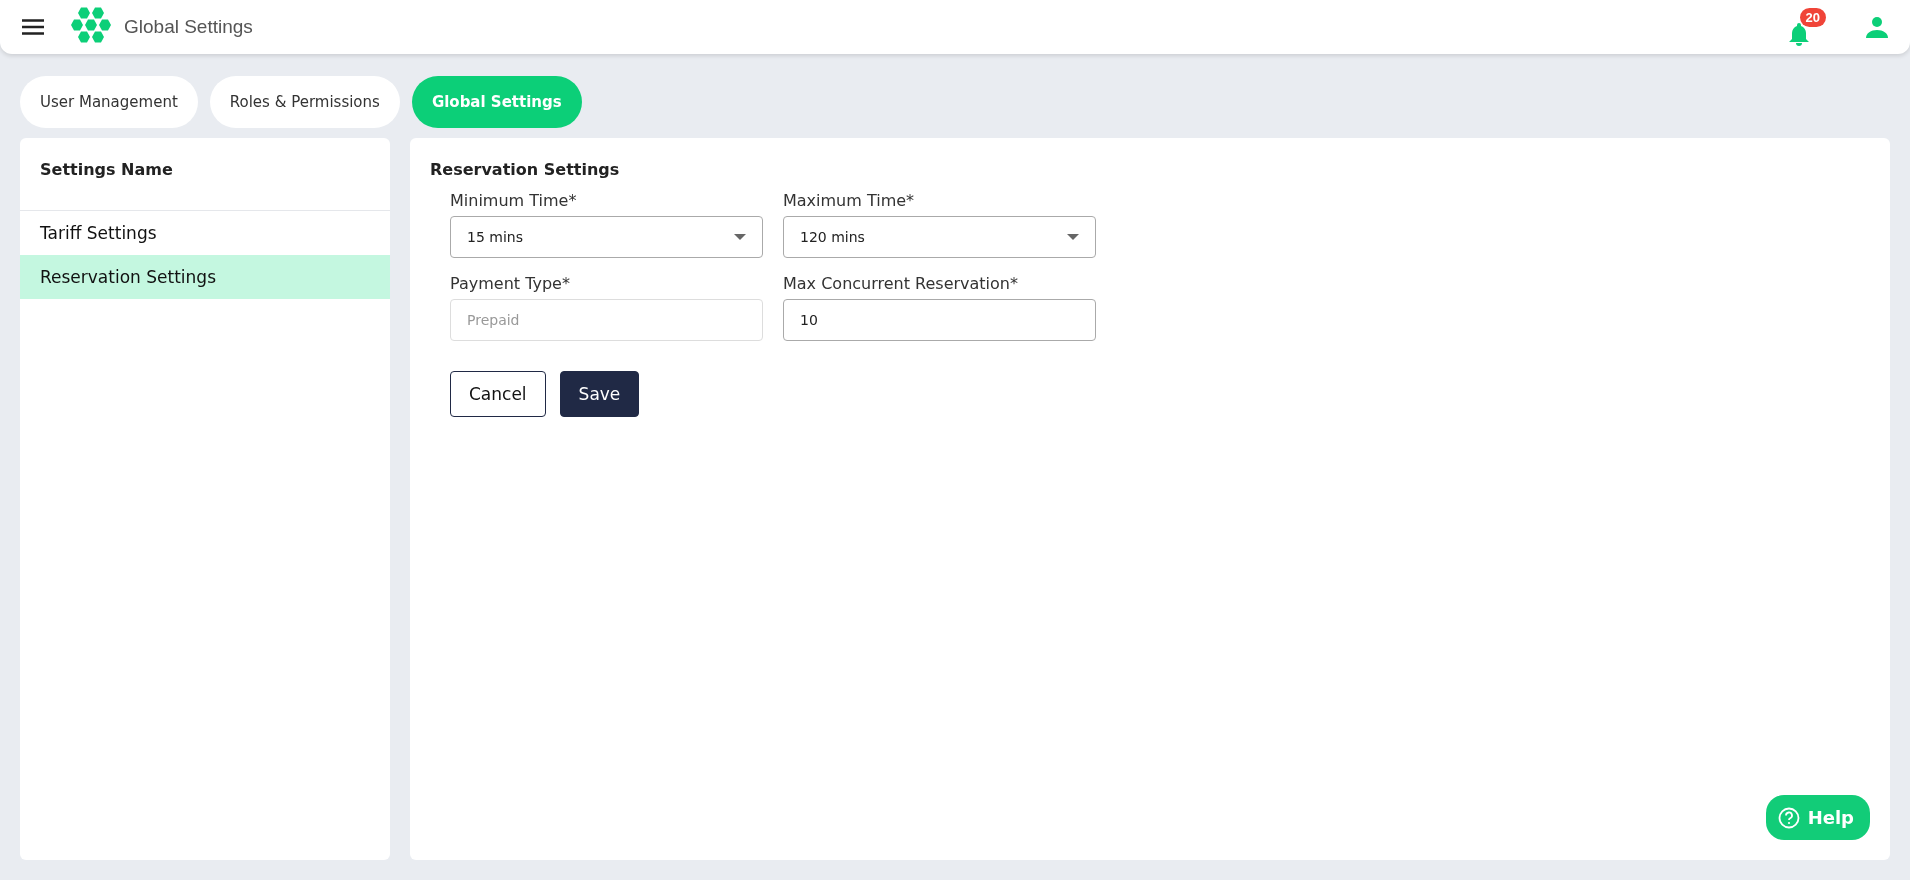  What do you see at coordinates (1799, 34) in the screenshot?
I see `bell-icon` at bounding box center [1799, 34].